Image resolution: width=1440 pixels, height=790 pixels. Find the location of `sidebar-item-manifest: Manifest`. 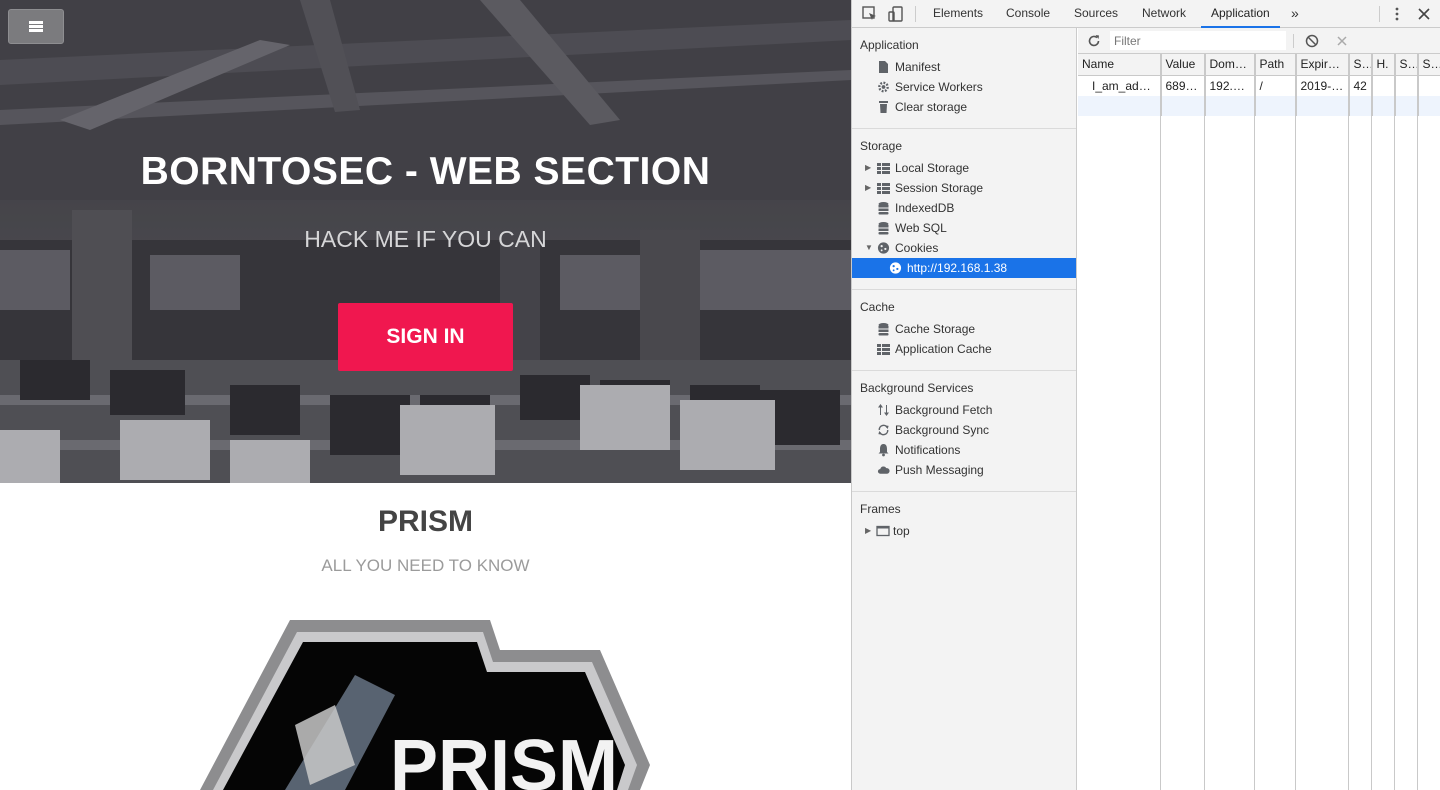

sidebar-item-manifest: Manifest is located at coordinates (964, 67).